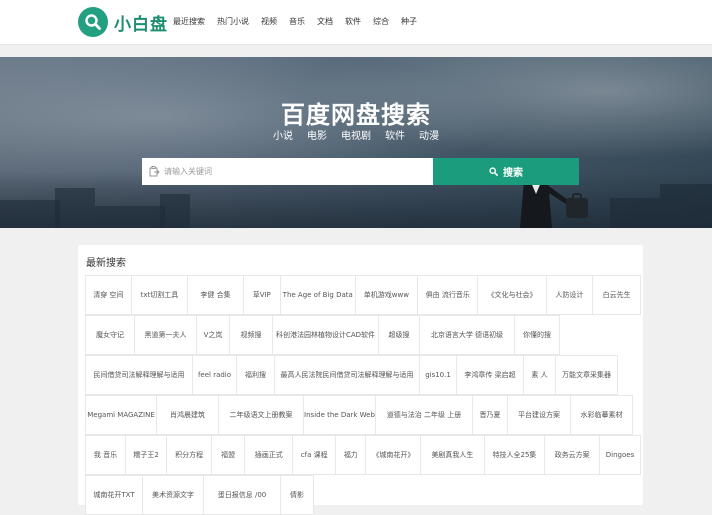 The height and width of the screenshot is (515, 712). I want to click on nav-item: 音乐, so click(297, 22).